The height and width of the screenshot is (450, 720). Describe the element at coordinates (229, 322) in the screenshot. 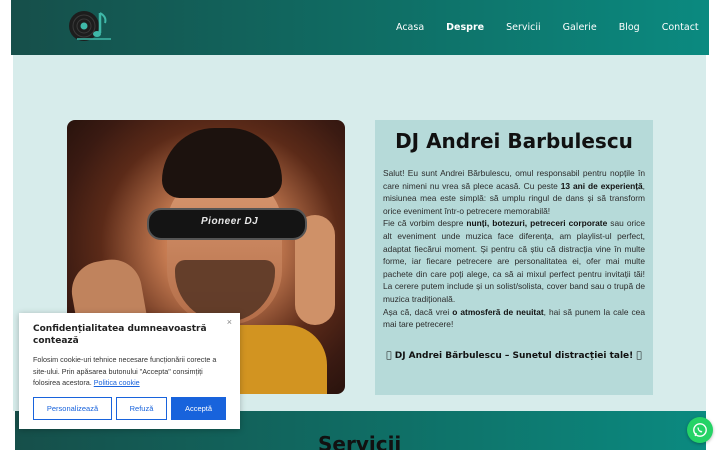

I see `close-icon: ×` at that location.